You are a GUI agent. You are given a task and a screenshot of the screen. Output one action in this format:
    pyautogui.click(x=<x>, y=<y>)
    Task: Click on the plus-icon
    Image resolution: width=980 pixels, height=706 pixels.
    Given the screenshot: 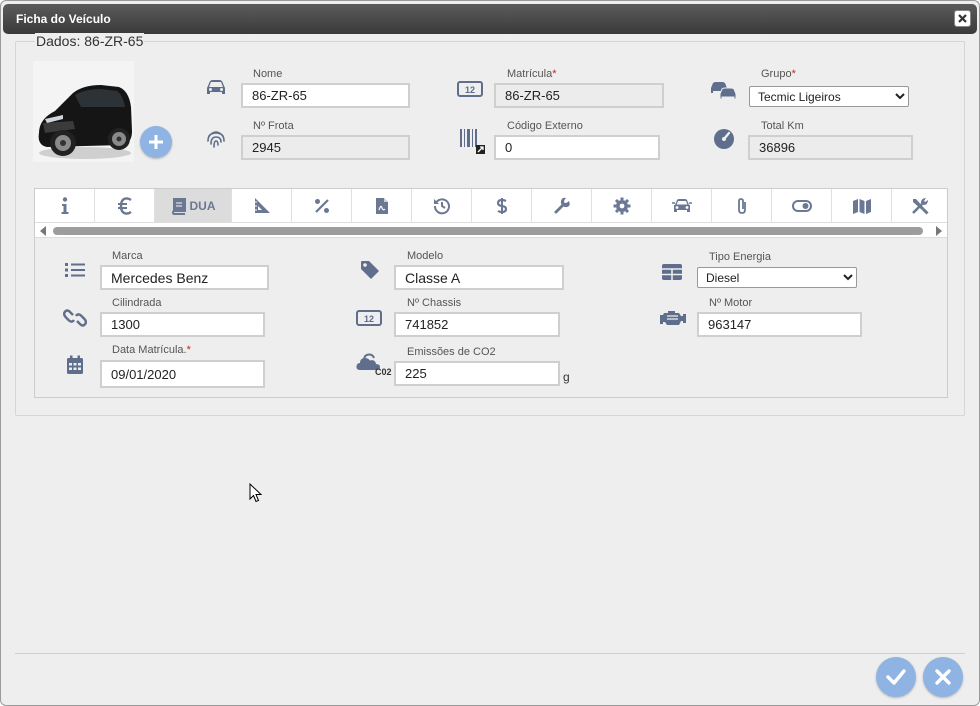 What is the action you would take?
    pyautogui.click(x=156, y=142)
    